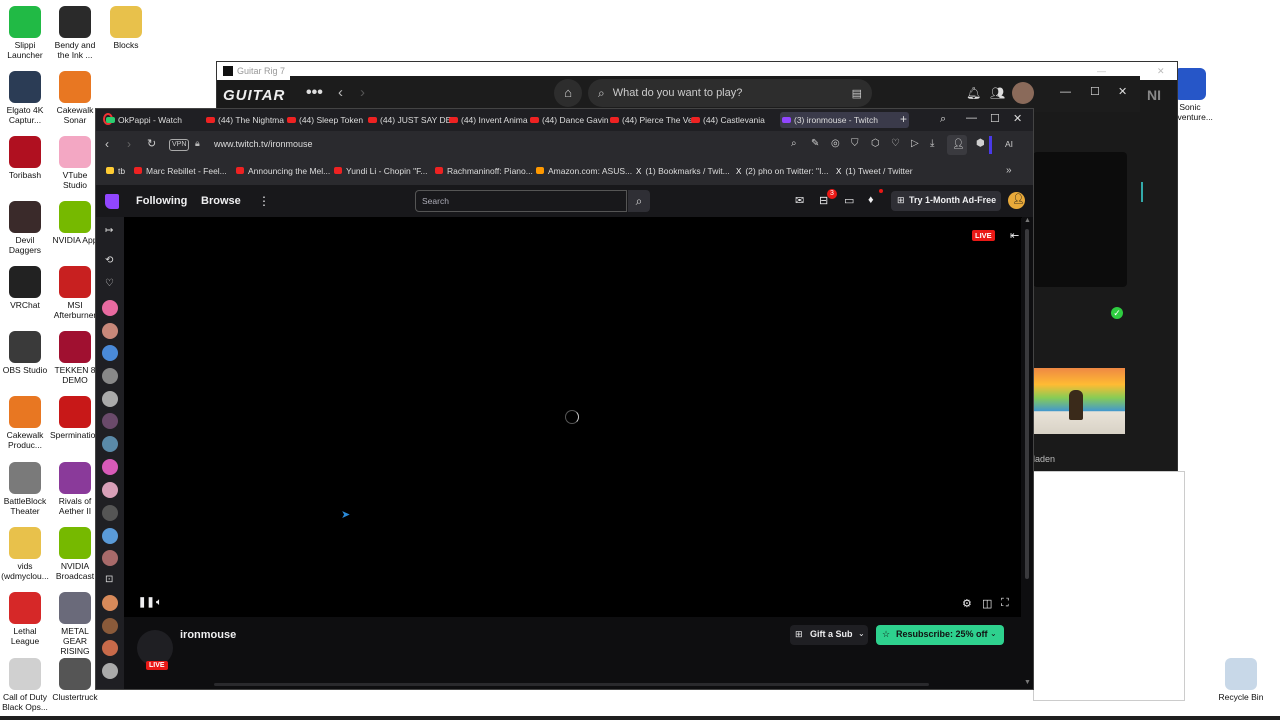 This screenshot has height=720, width=1280. I want to click on browser-tab: (44) JUST SAY DE, so click(413, 120).